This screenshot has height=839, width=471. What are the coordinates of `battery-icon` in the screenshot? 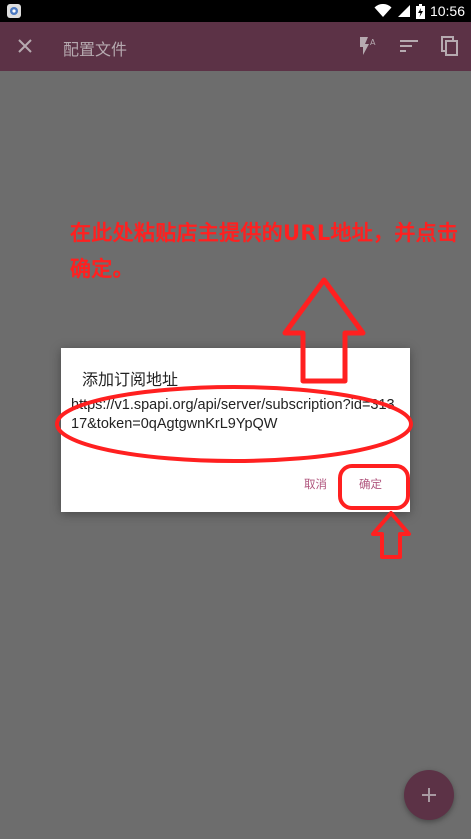 It's located at (420, 11).